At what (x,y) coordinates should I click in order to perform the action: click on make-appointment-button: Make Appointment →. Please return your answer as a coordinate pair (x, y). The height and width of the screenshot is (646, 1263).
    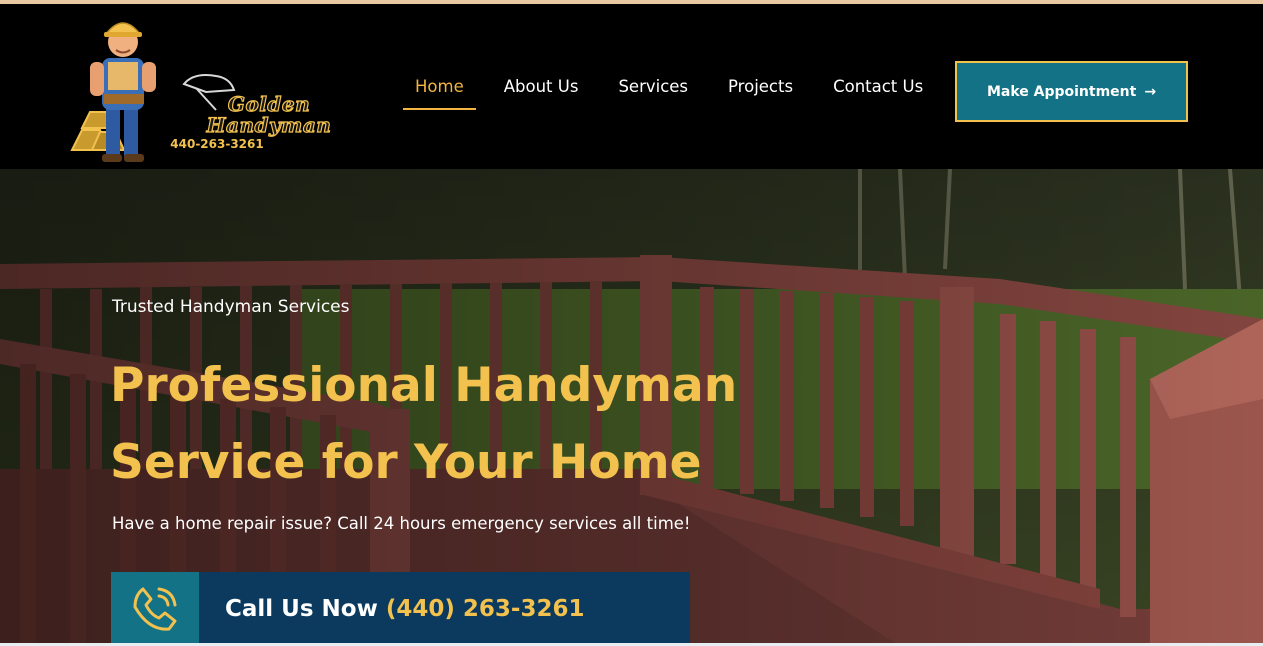
    Looking at the image, I should click on (1071, 91).